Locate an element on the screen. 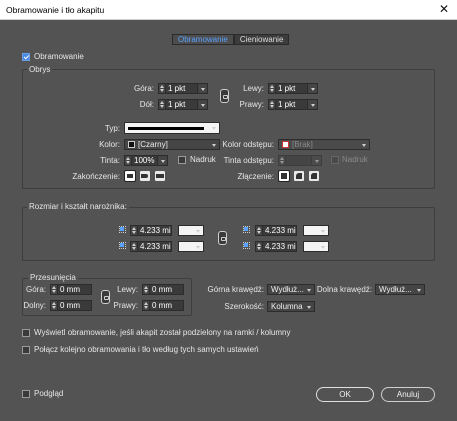 This screenshot has height=421, width=457. offset-left-field: 0 mm is located at coordinates (163, 289).